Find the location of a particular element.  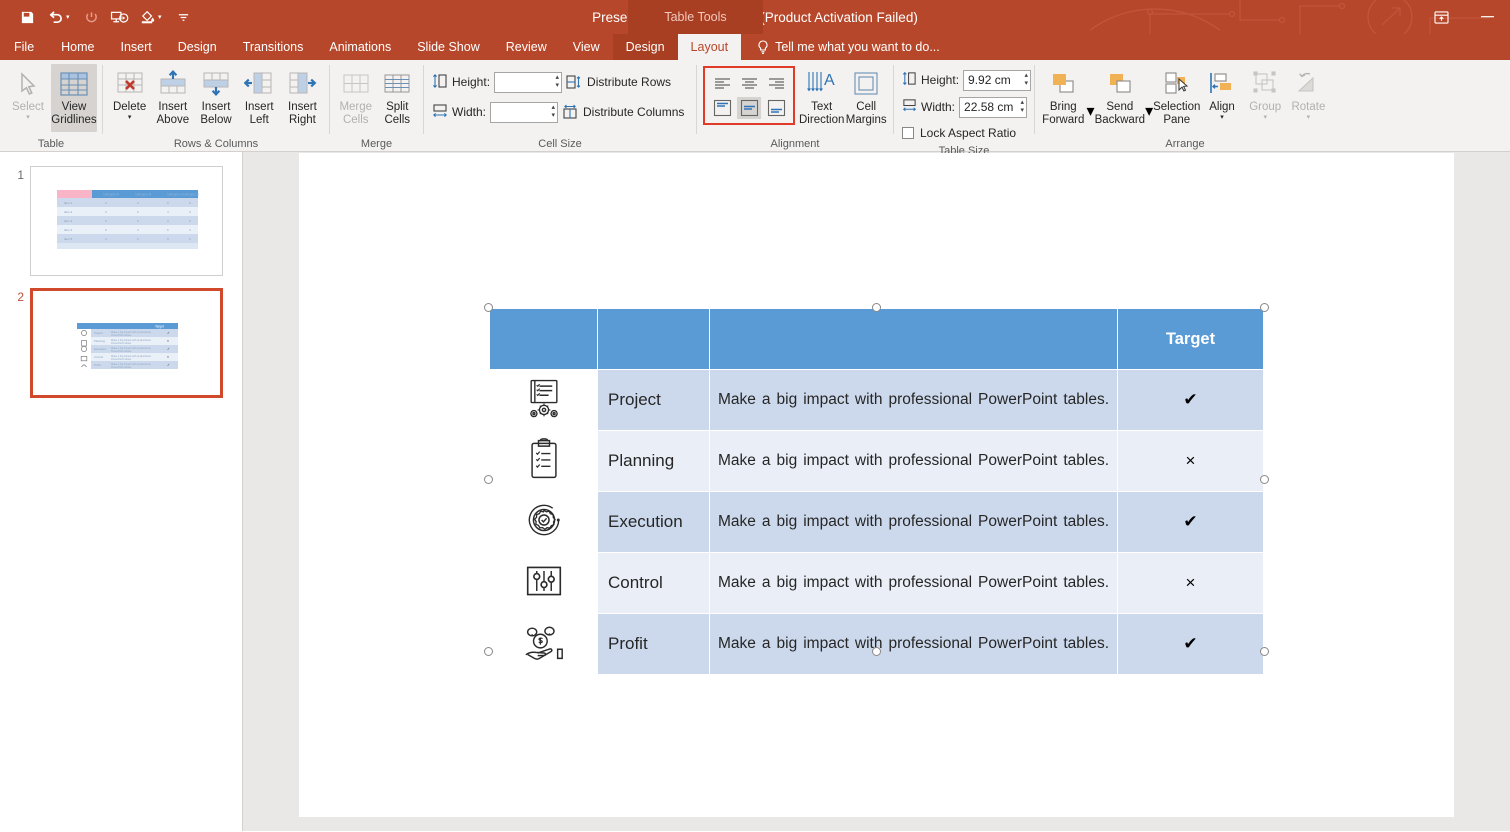

tab-transitions: Transitions is located at coordinates (273, 47).